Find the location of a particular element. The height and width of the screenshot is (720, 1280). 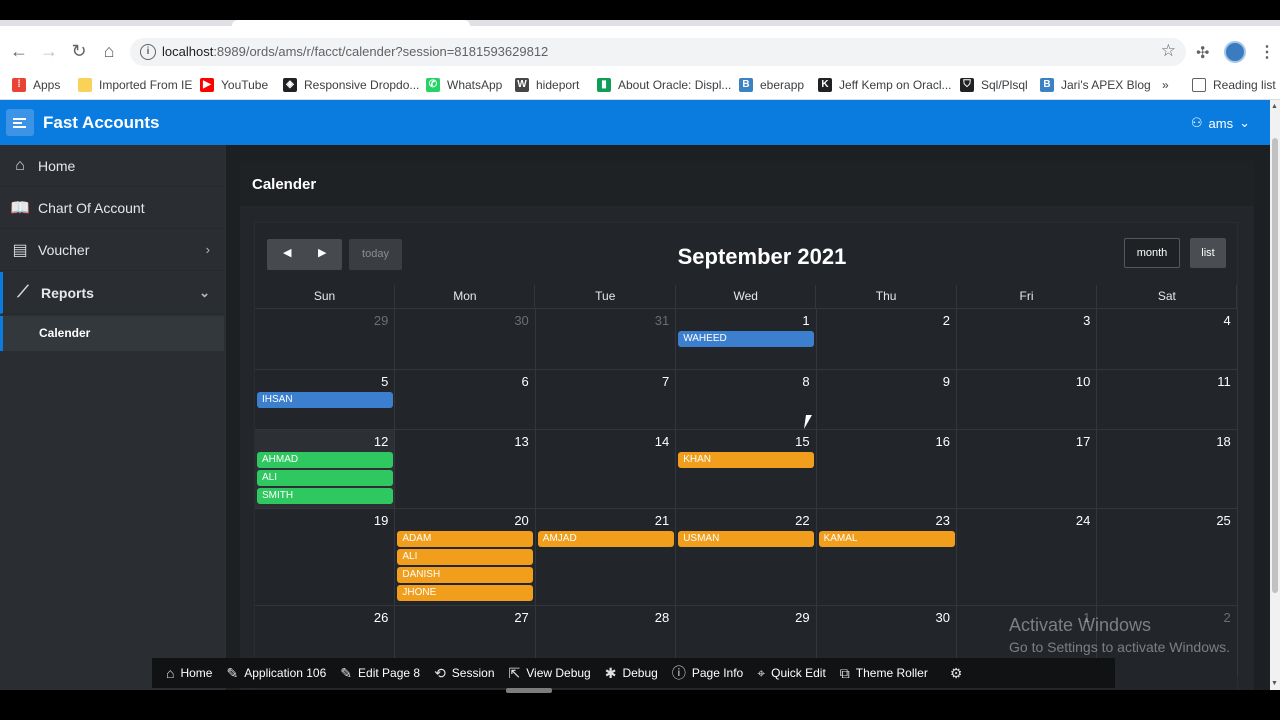

day-cell: 31 is located at coordinates (606, 338).